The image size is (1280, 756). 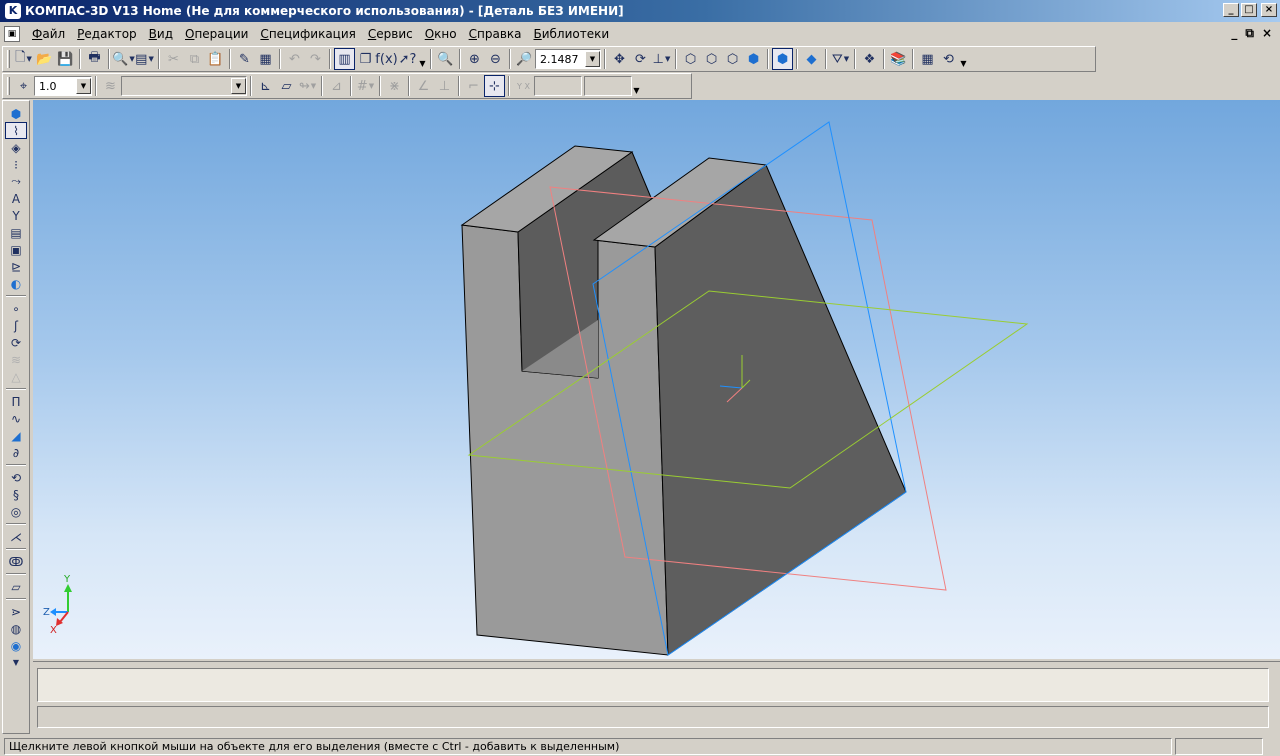 What do you see at coordinates (753, 59) in the screenshot?
I see `halftone-icon: ⬢` at bounding box center [753, 59].